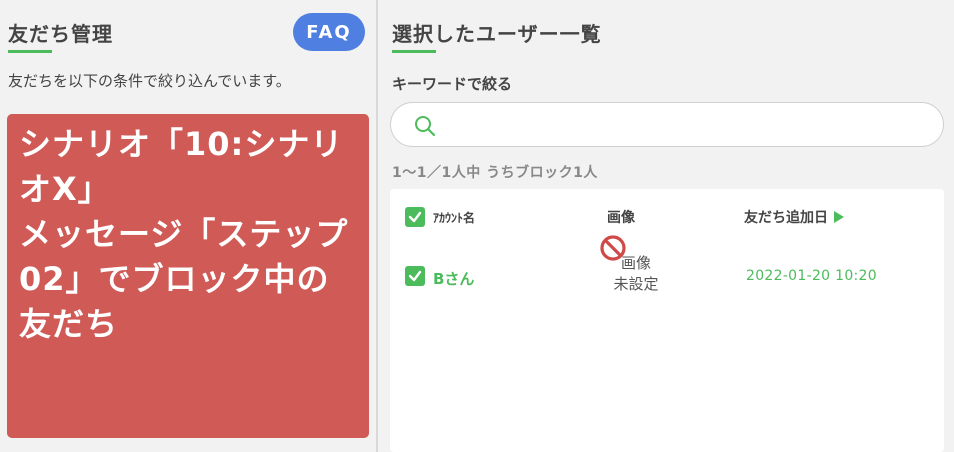 This screenshot has height=452, width=954. What do you see at coordinates (635, 263) in the screenshot?
I see `no-image-line1: 画像` at bounding box center [635, 263].